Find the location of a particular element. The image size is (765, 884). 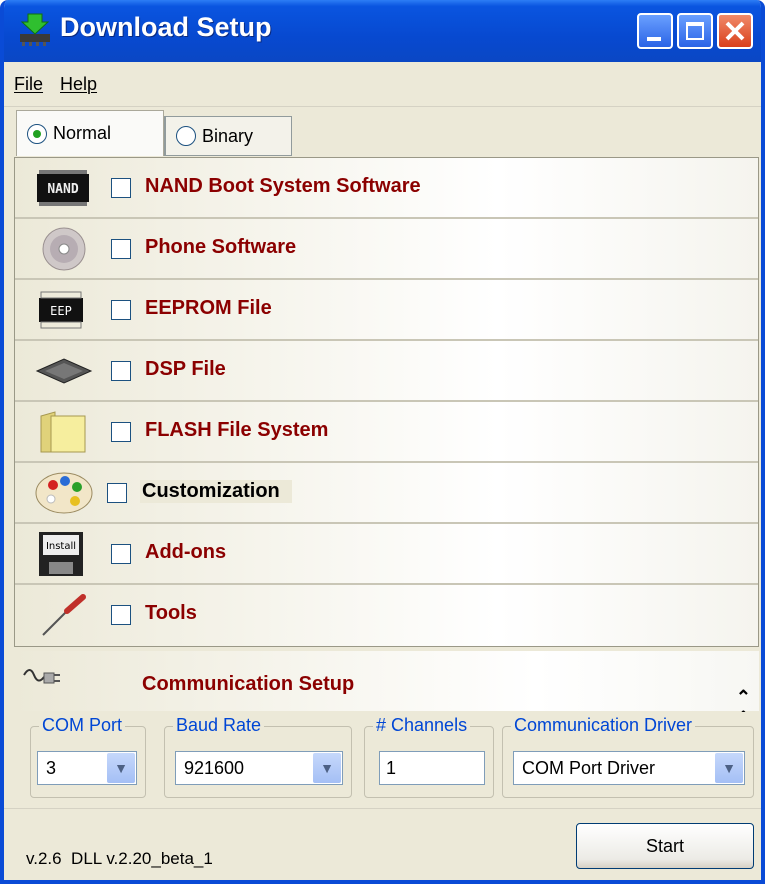

list-item-customization: Customization is located at coordinates (386, 493).